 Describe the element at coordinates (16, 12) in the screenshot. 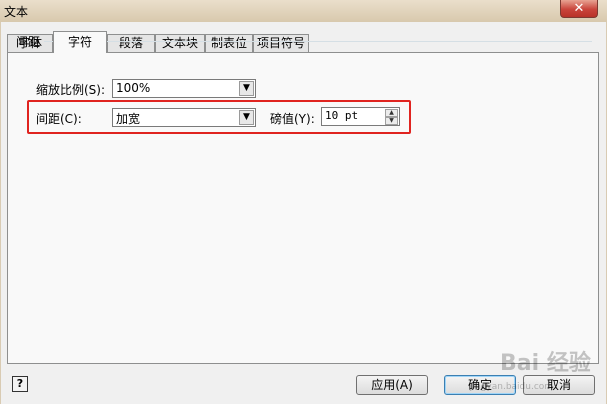

I see `window-title: 文本` at that location.